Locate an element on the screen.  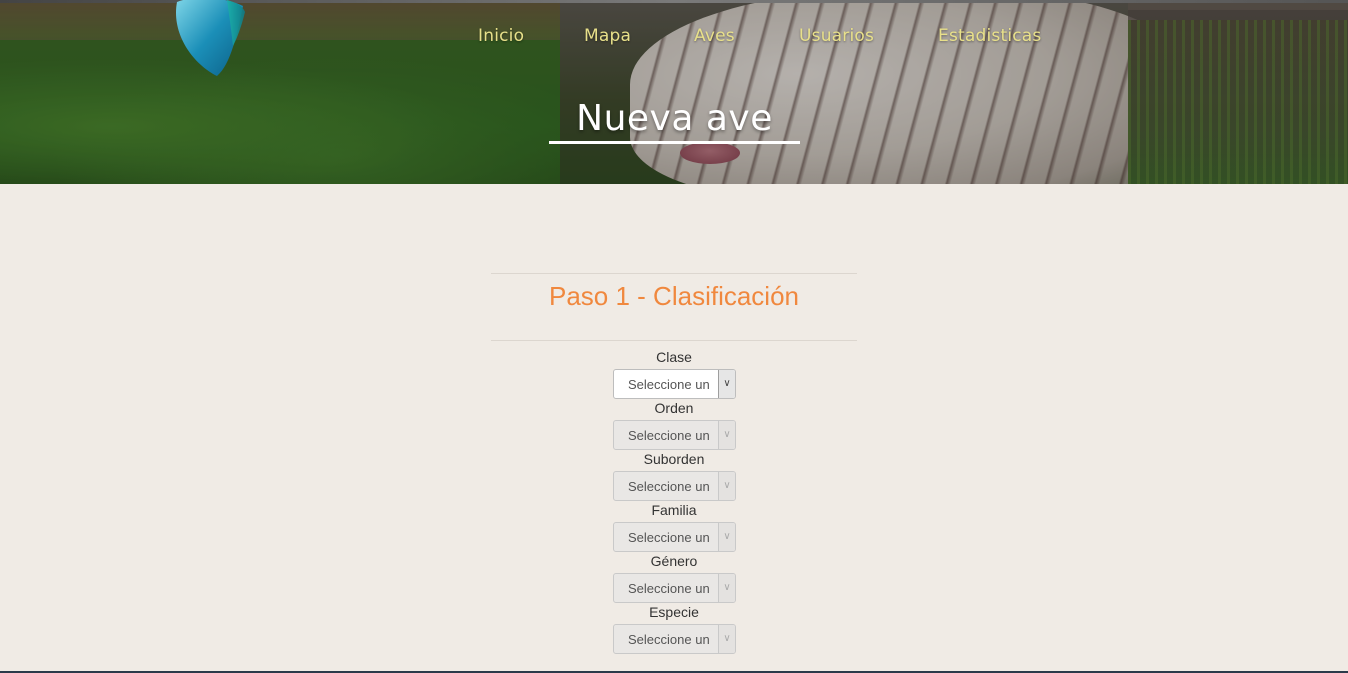
especie-select: Seleccione un ∨ is located at coordinates (674, 639).